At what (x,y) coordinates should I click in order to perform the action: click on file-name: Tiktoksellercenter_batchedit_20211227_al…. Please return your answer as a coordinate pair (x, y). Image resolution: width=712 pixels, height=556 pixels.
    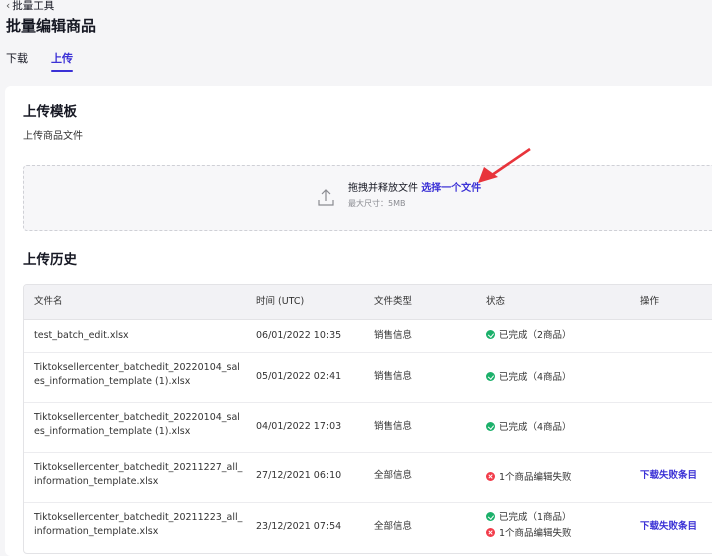
    Looking at the image, I should click on (138, 474).